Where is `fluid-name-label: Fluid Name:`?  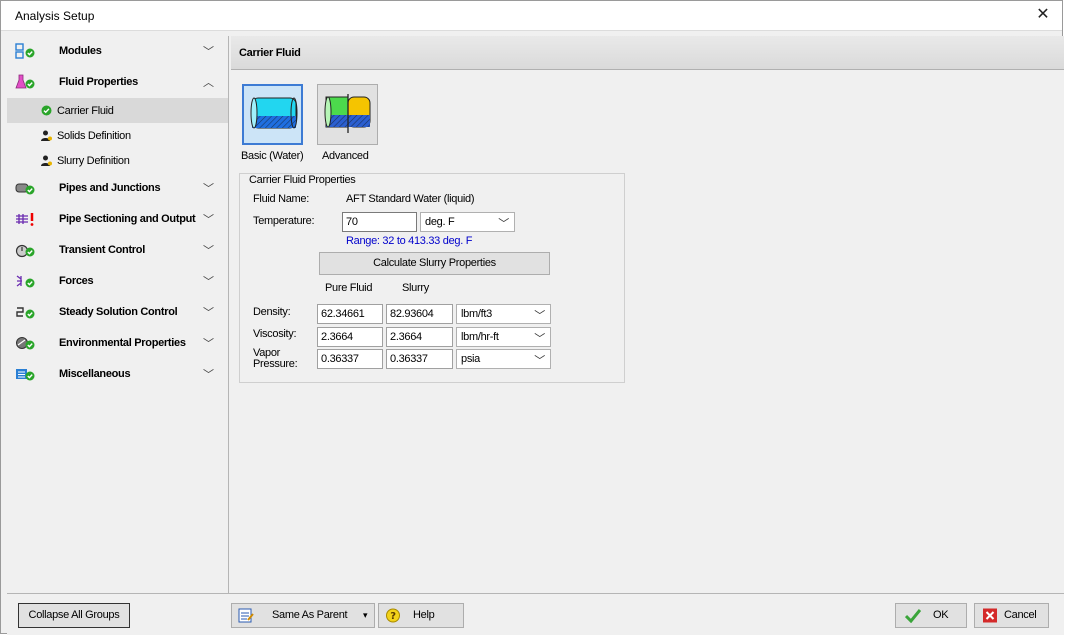
fluid-name-label: Fluid Name: is located at coordinates (281, 199).